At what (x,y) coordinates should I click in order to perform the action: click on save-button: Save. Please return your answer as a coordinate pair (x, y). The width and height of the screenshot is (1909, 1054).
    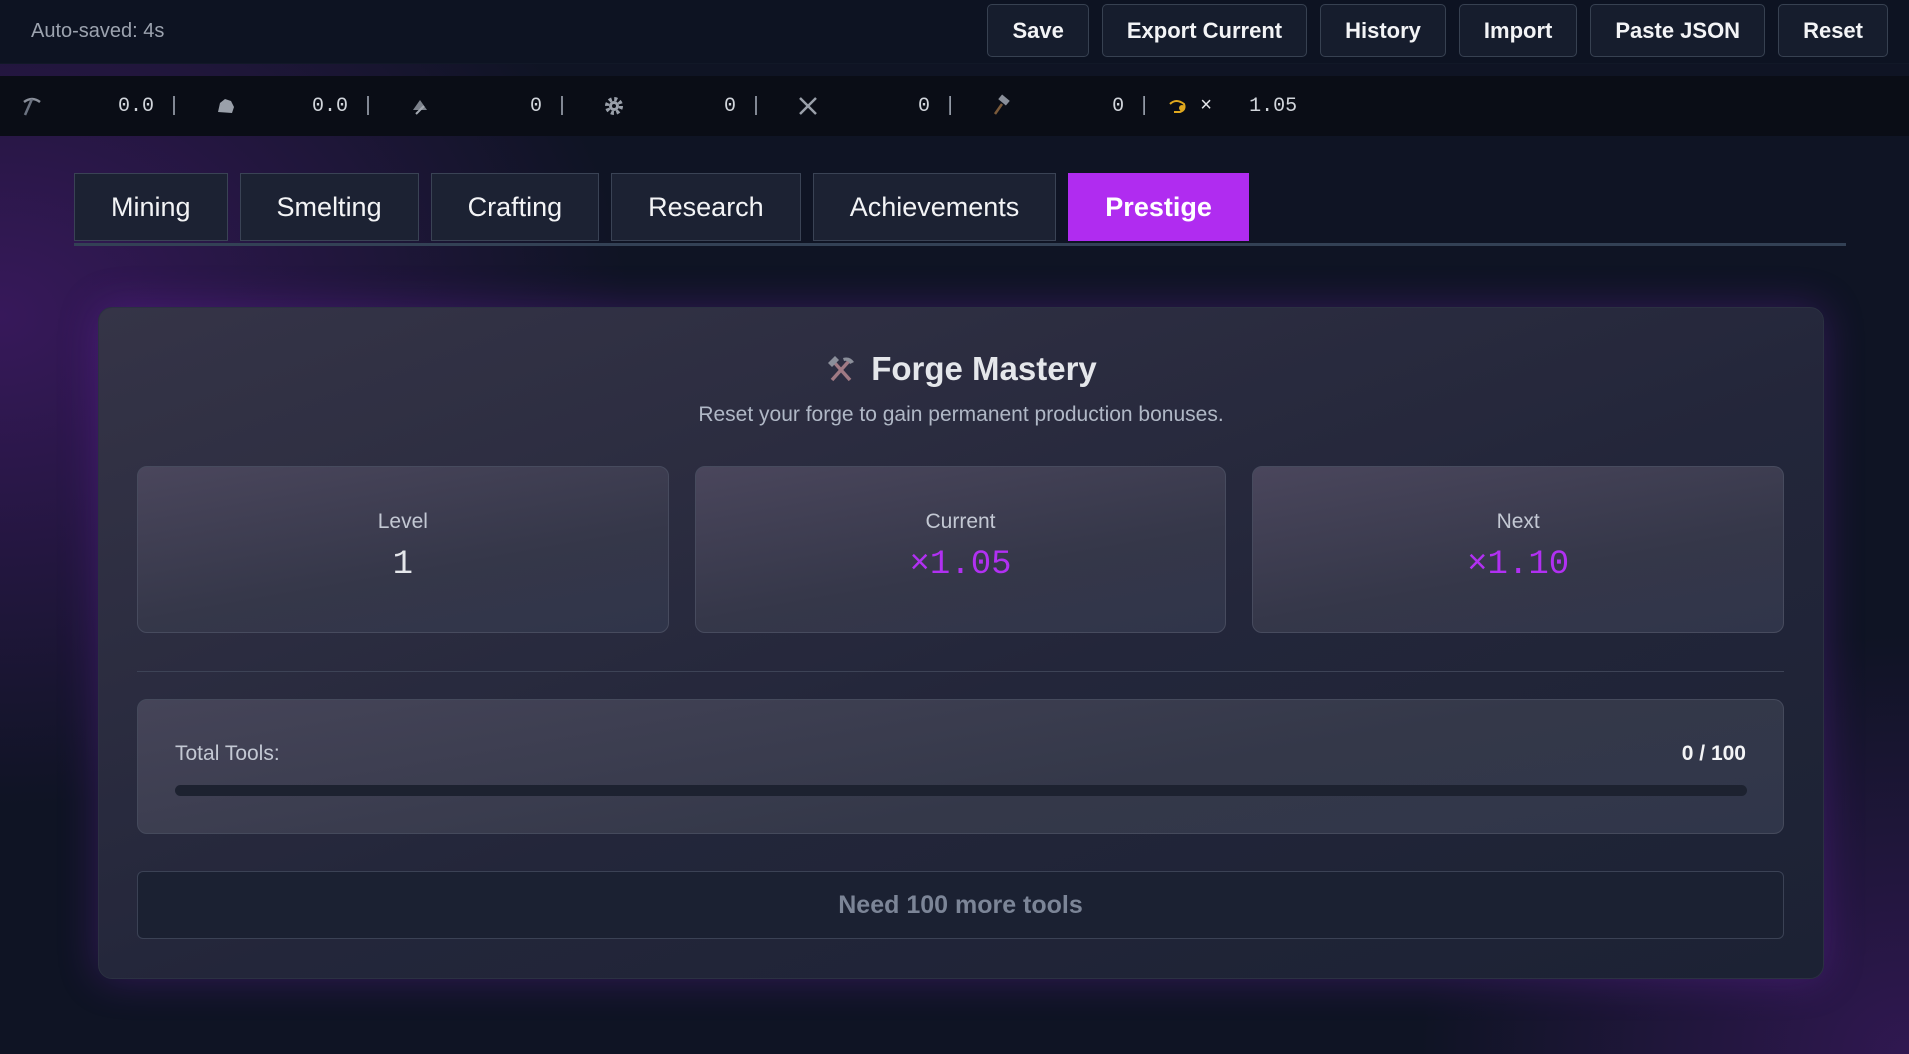
    Looking at the image, I should click on (1038, 30).